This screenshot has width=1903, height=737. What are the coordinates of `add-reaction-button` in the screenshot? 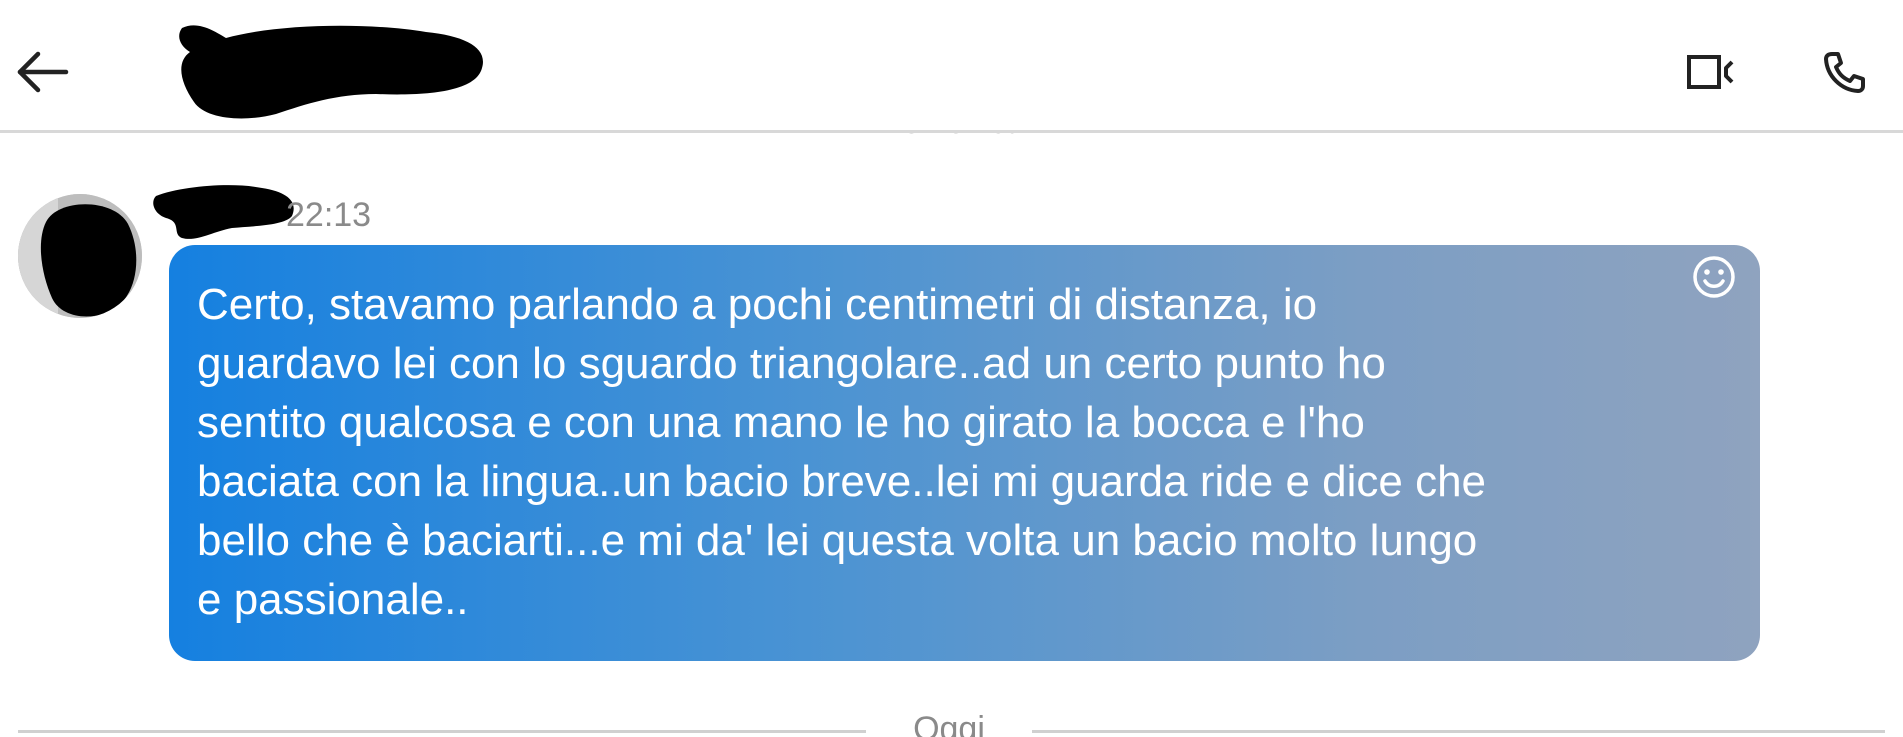 It's located at (1714, 277).